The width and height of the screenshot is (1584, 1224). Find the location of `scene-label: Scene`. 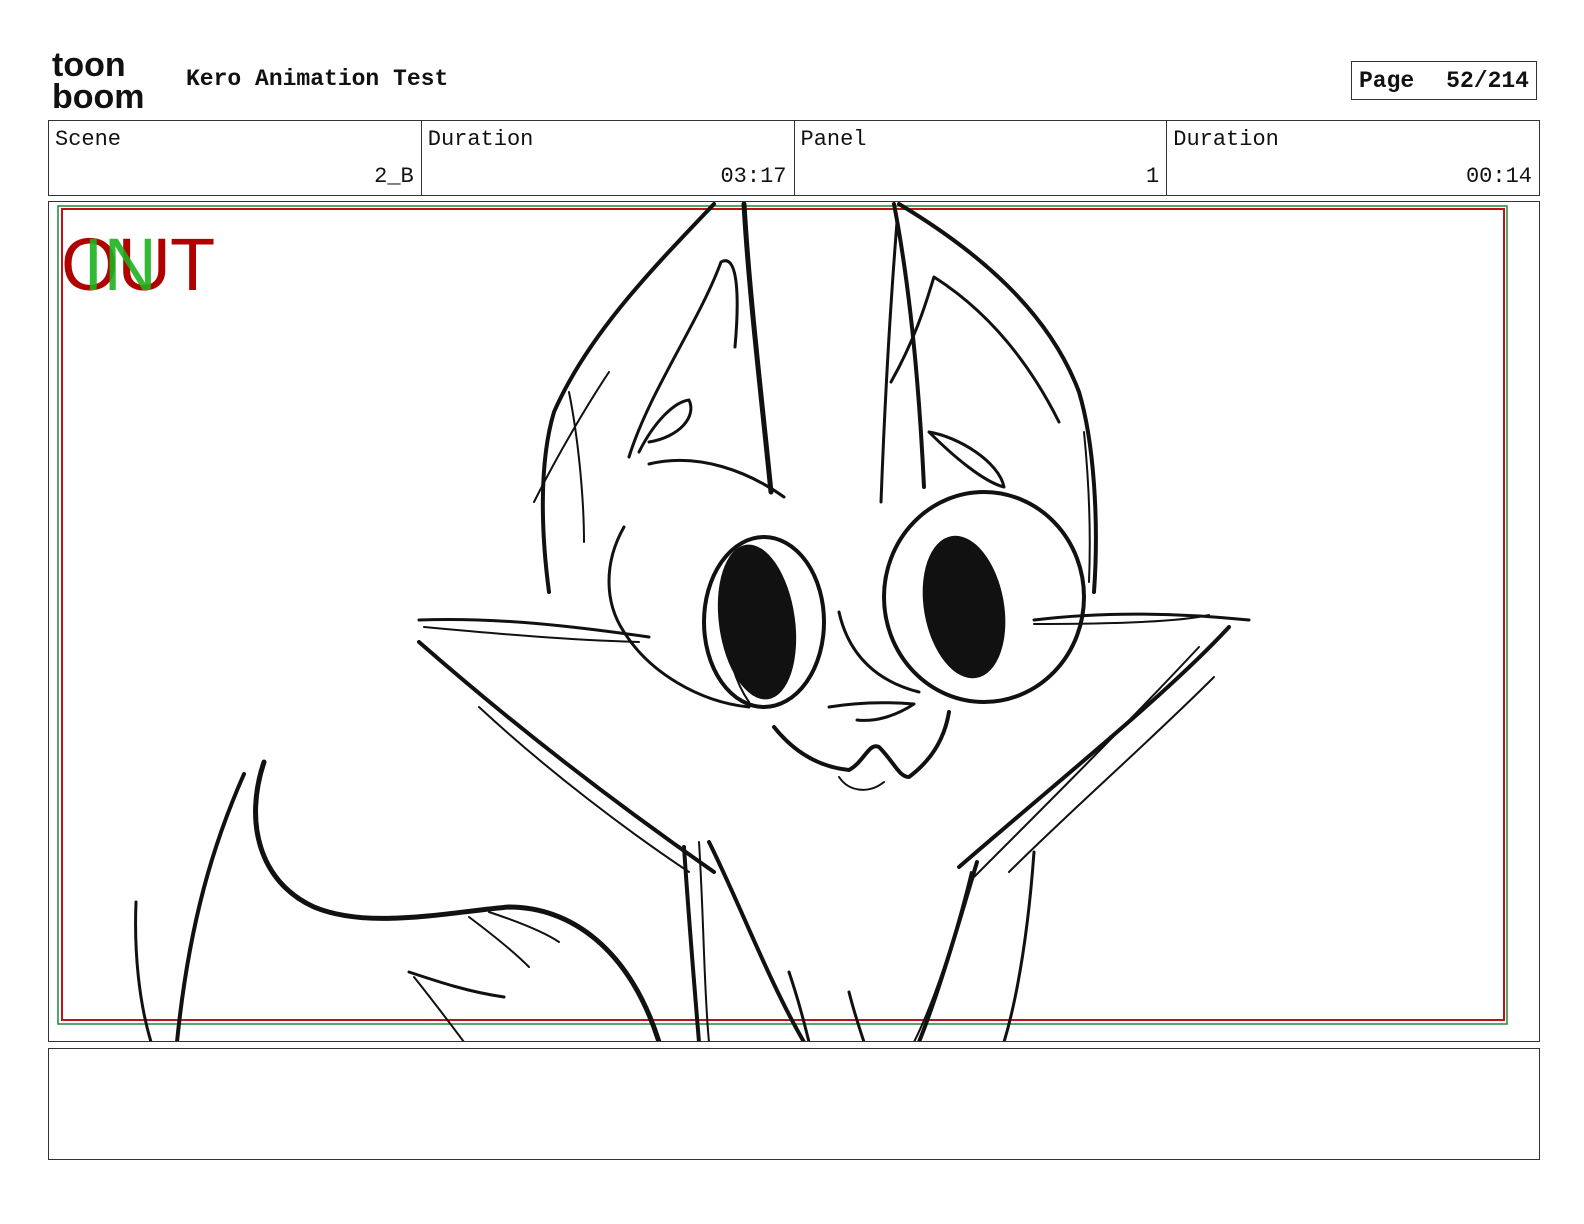

scene-label: Scene is located at coordinates (88, 139).